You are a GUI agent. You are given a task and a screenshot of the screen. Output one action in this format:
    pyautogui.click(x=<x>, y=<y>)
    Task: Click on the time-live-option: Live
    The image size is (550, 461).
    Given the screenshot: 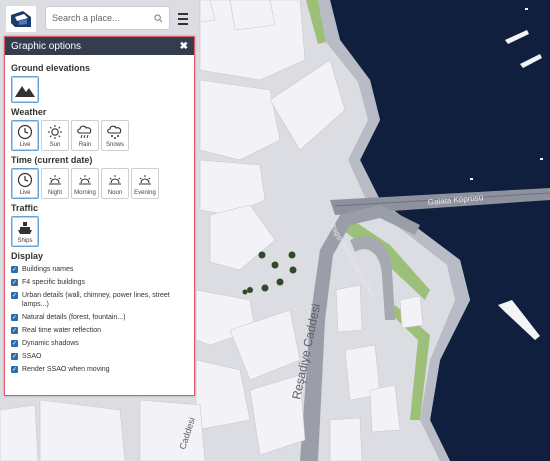 What is the action you would take?
    pyautogui.click(x=25, y=183)
    